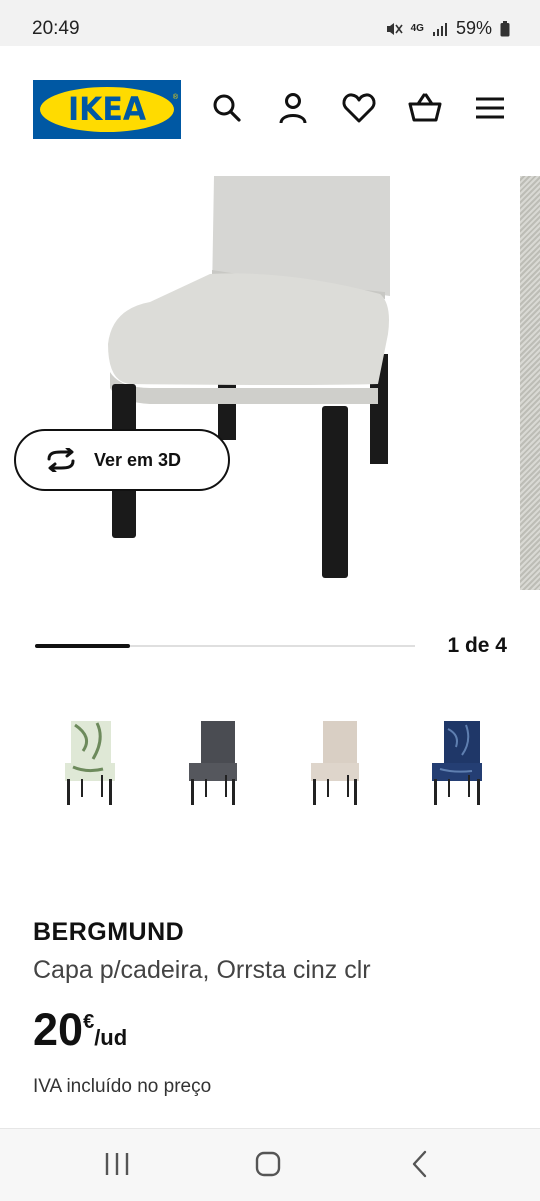  What do you see at coordinates (505, 28) in the screenshot?
I see `battery-icon` at bounding box center [505, 28].